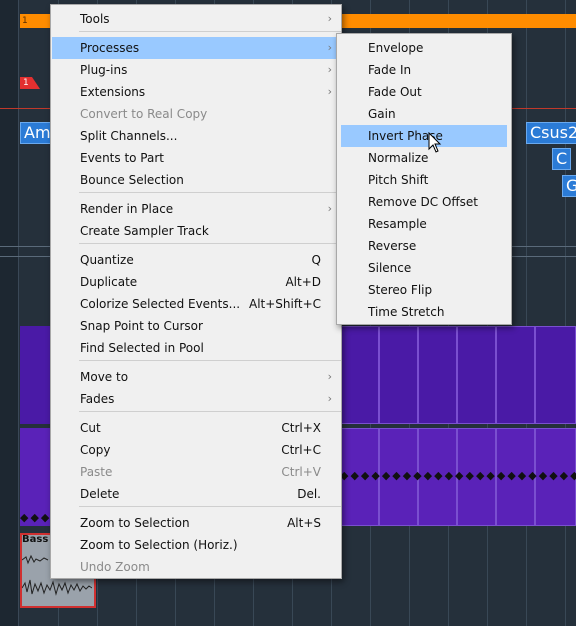  I want to click on menu-item-label: Zoom to Selection, so click(135, 523).